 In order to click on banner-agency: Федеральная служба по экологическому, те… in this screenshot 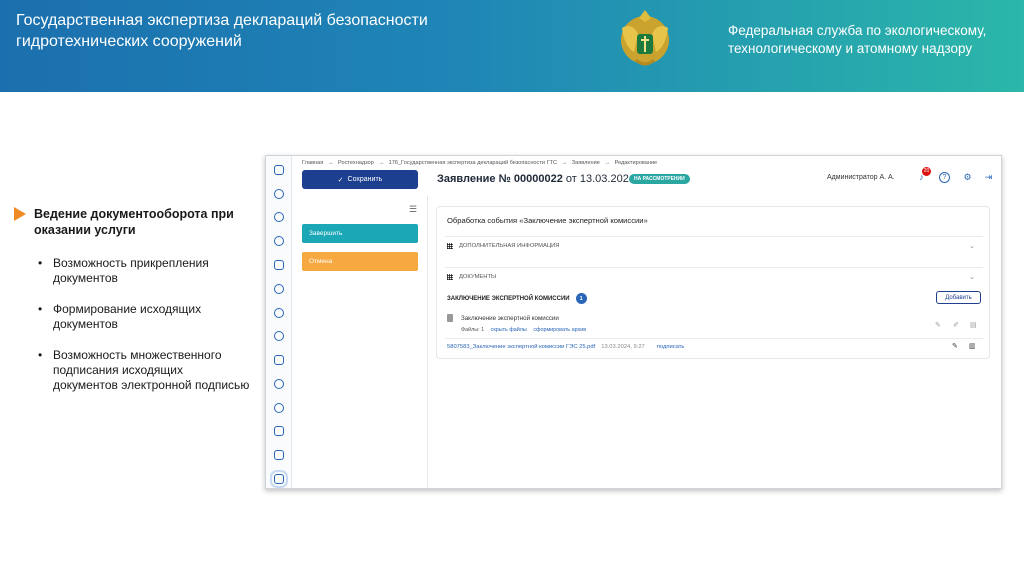, I will do `click(857, 39)`.